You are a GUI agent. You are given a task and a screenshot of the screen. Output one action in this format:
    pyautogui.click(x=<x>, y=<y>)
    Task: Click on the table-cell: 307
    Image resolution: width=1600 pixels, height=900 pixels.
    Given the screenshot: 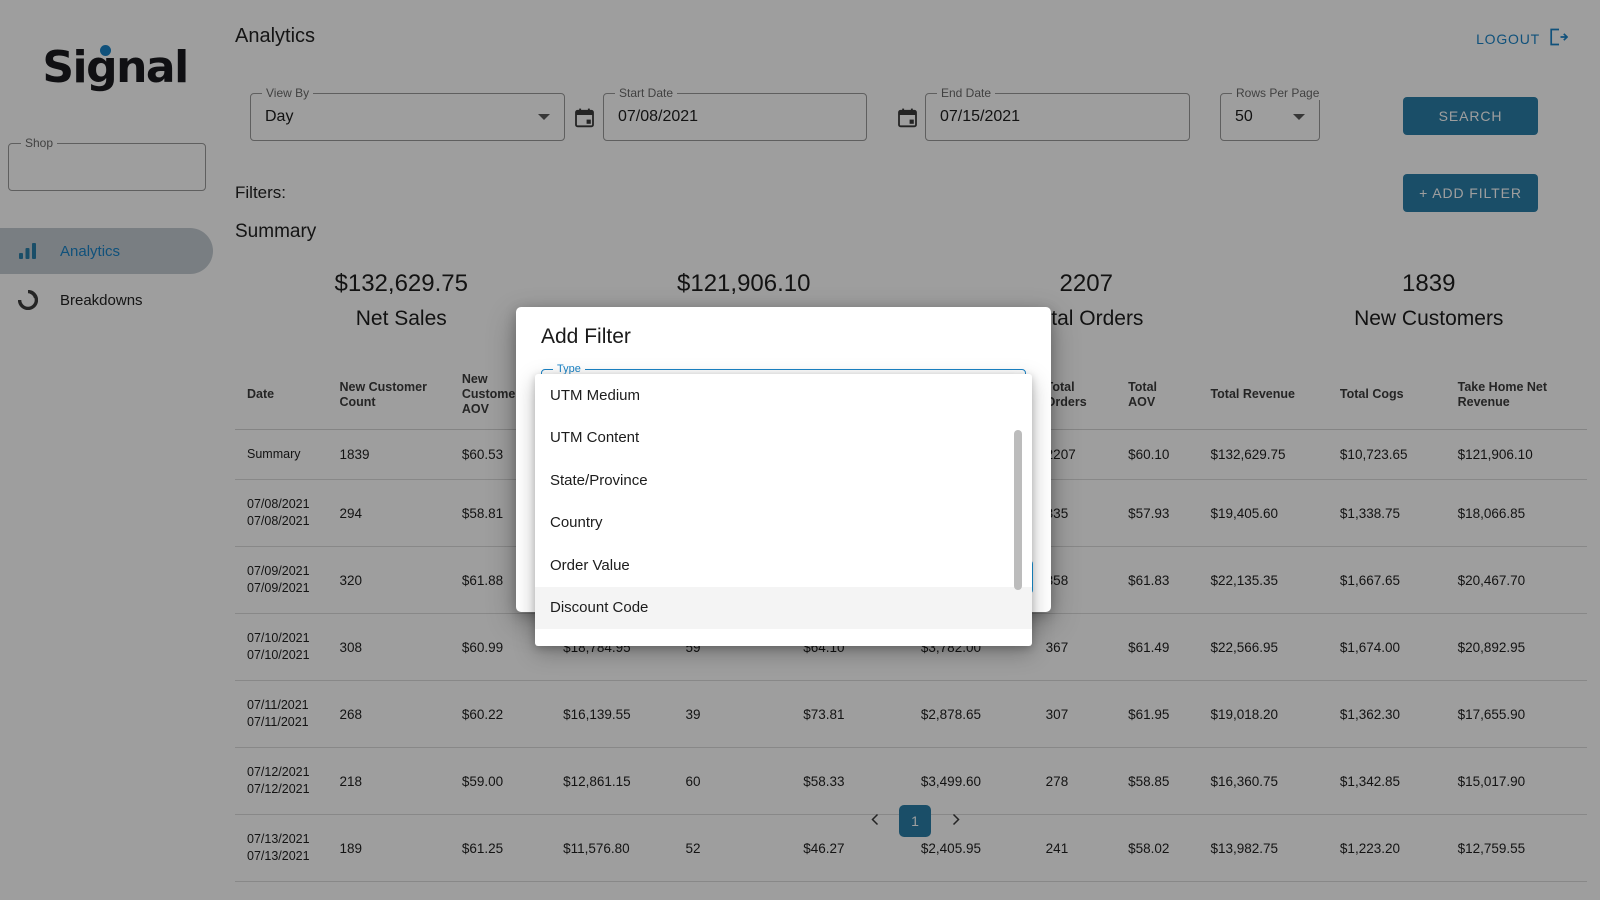 What is the action you would take?
    pyautogui.click(x=1075, y=714)
    